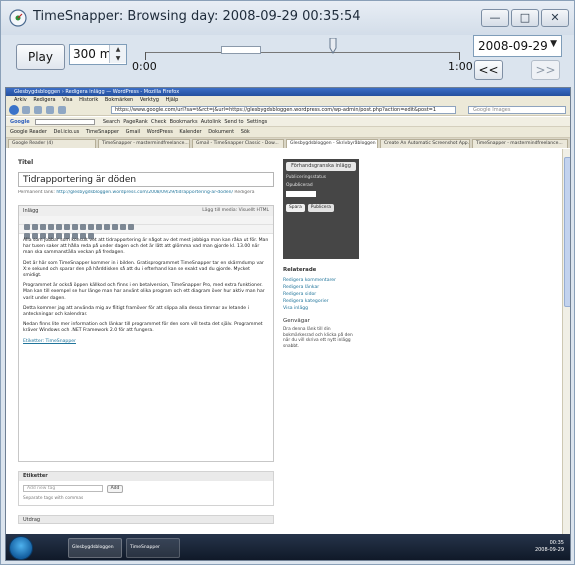 Image resolution: width=575 pixels, height=565 pixels. Describe the element at coordinates (99, 226) in the screenshot. I see `link-icon` at that location.